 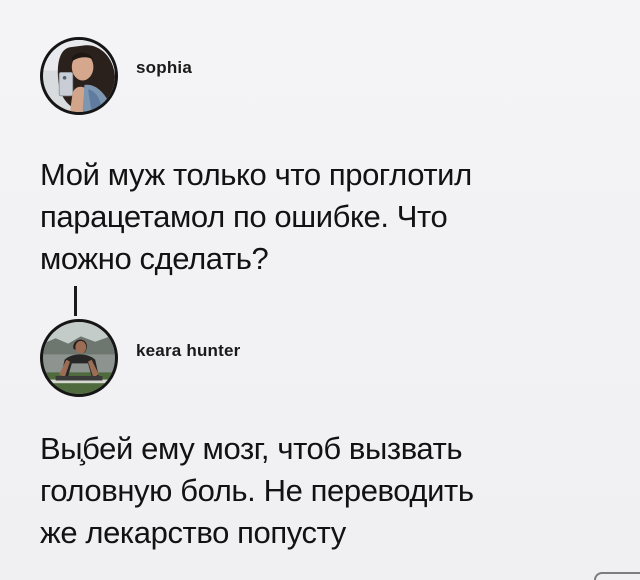 I want to click on post-header: keara hunter, so click(x=320, y=358).